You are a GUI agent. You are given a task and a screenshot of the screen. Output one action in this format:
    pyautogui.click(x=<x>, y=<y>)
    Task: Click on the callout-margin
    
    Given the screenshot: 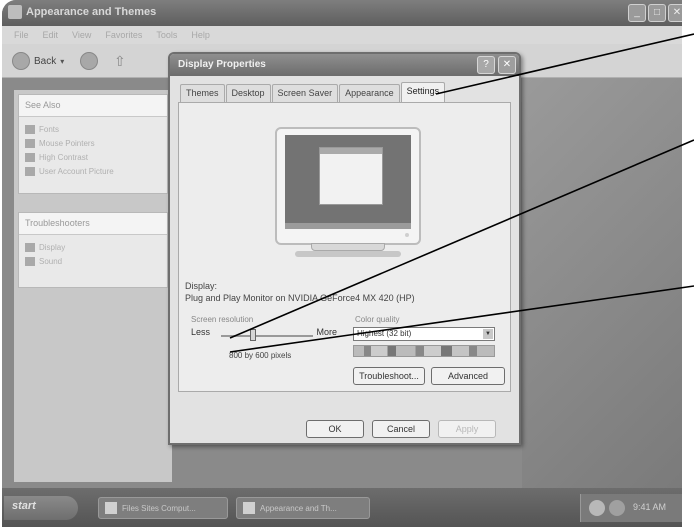 What is the action you would take?
    pyautogui.click(x=688, y=263)
    